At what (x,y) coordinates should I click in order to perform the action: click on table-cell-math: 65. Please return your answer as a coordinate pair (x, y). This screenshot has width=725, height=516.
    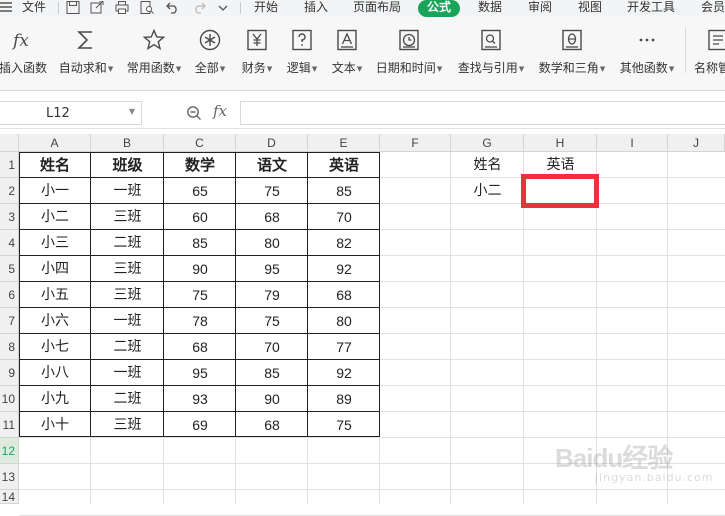
    Looking at the image, I should click on (200, 191).